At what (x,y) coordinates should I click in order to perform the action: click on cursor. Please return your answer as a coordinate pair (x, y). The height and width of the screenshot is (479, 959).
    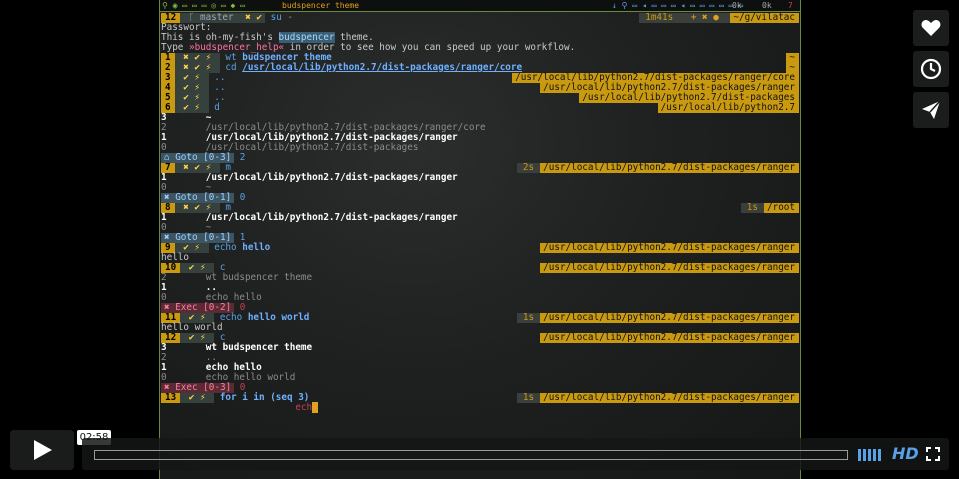
    Looking at the image, I should click on (315, 407).